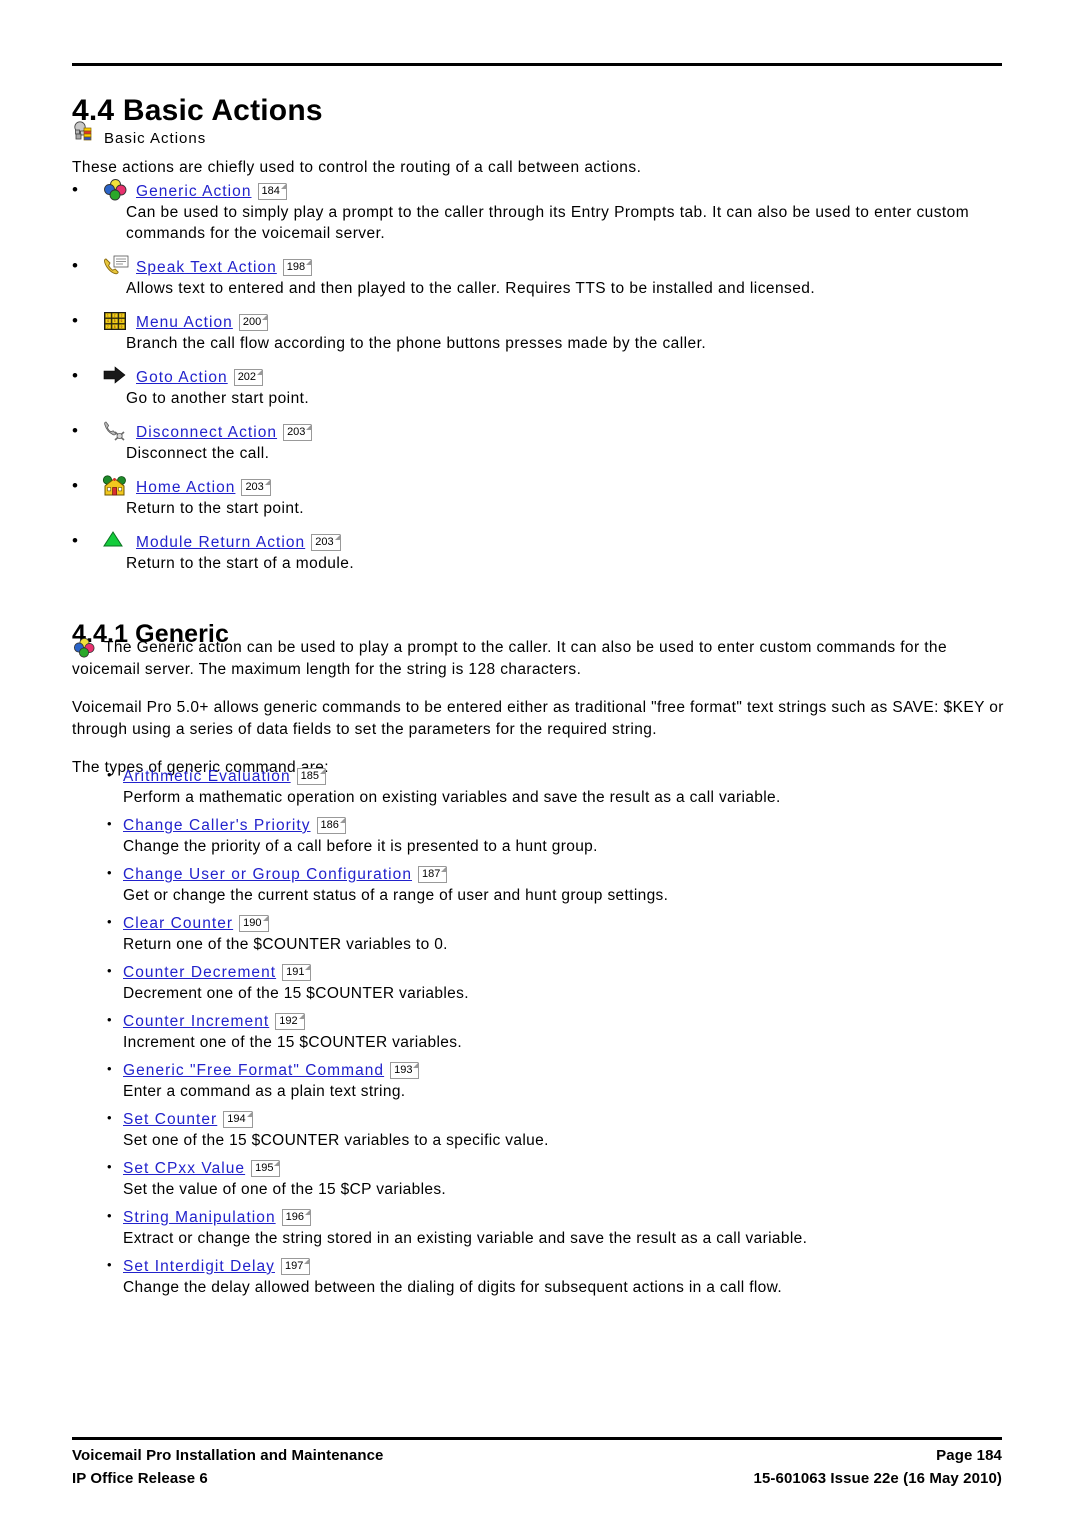 This screenshot has width=1080, height=1528. Describe the element at coordinates (198, 453) in the screenshot. I see `list-item-description: Disconnect the call.` at that location.